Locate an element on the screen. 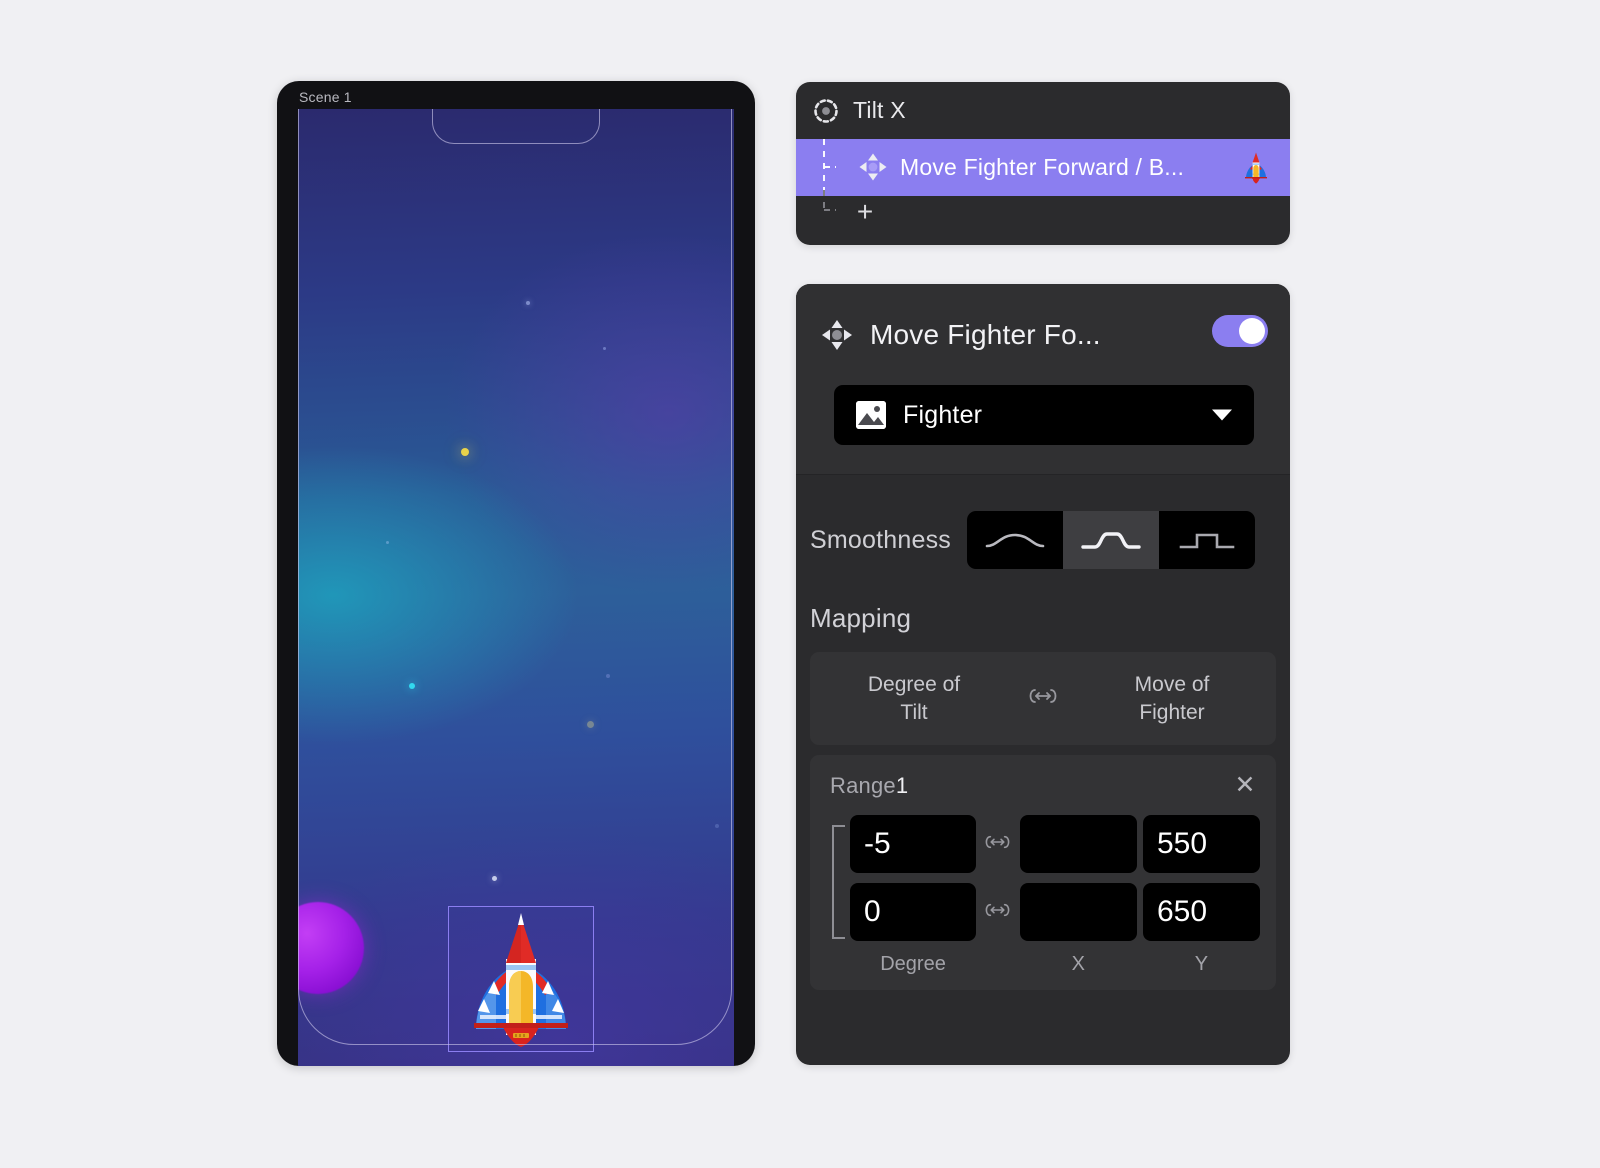 Image resolution: width=1600 pixels, height=1168 pixels. smoothness-option-smooth-curve is located at coordinates (1015, 540).